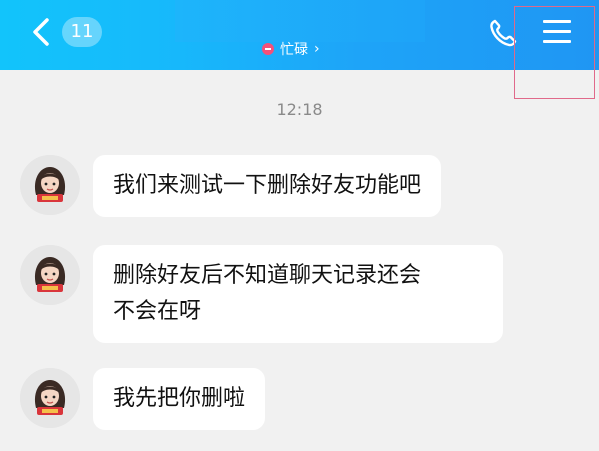 The image size is (599, 451). What do you see at coordinates (299, 109) in the screenshot?
I see `chat-timestamp: 12:18` at bounding box center [299, 109].